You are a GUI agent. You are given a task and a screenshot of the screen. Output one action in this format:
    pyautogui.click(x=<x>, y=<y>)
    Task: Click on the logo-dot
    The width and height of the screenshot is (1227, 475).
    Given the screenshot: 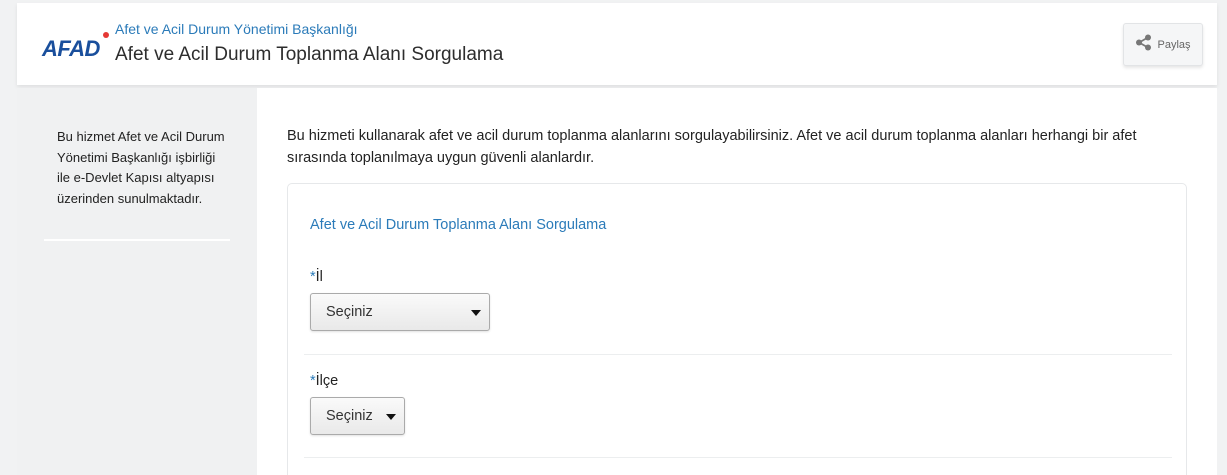 What is the action you would take?
    pyautogui.click(x=106, y=35)
    